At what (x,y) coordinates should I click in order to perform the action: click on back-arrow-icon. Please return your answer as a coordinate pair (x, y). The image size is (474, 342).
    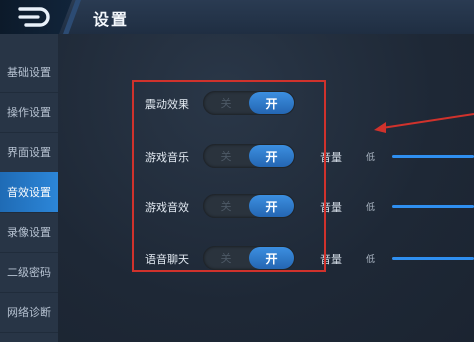
    Looking at the image, I should click on (34, 17).